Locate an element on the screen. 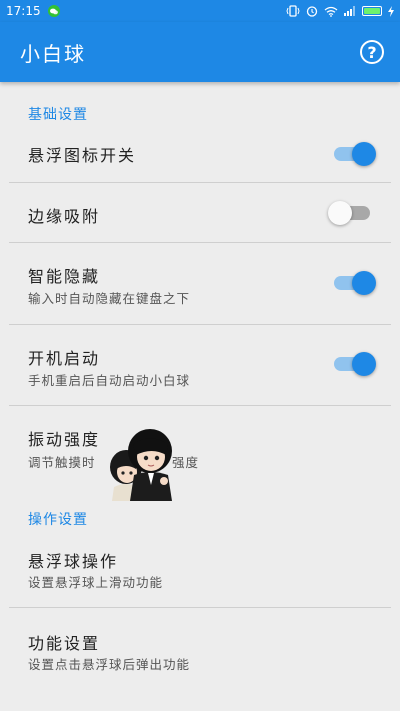  section-header-operation: 操作设置 is located at coordinates (58, 520).